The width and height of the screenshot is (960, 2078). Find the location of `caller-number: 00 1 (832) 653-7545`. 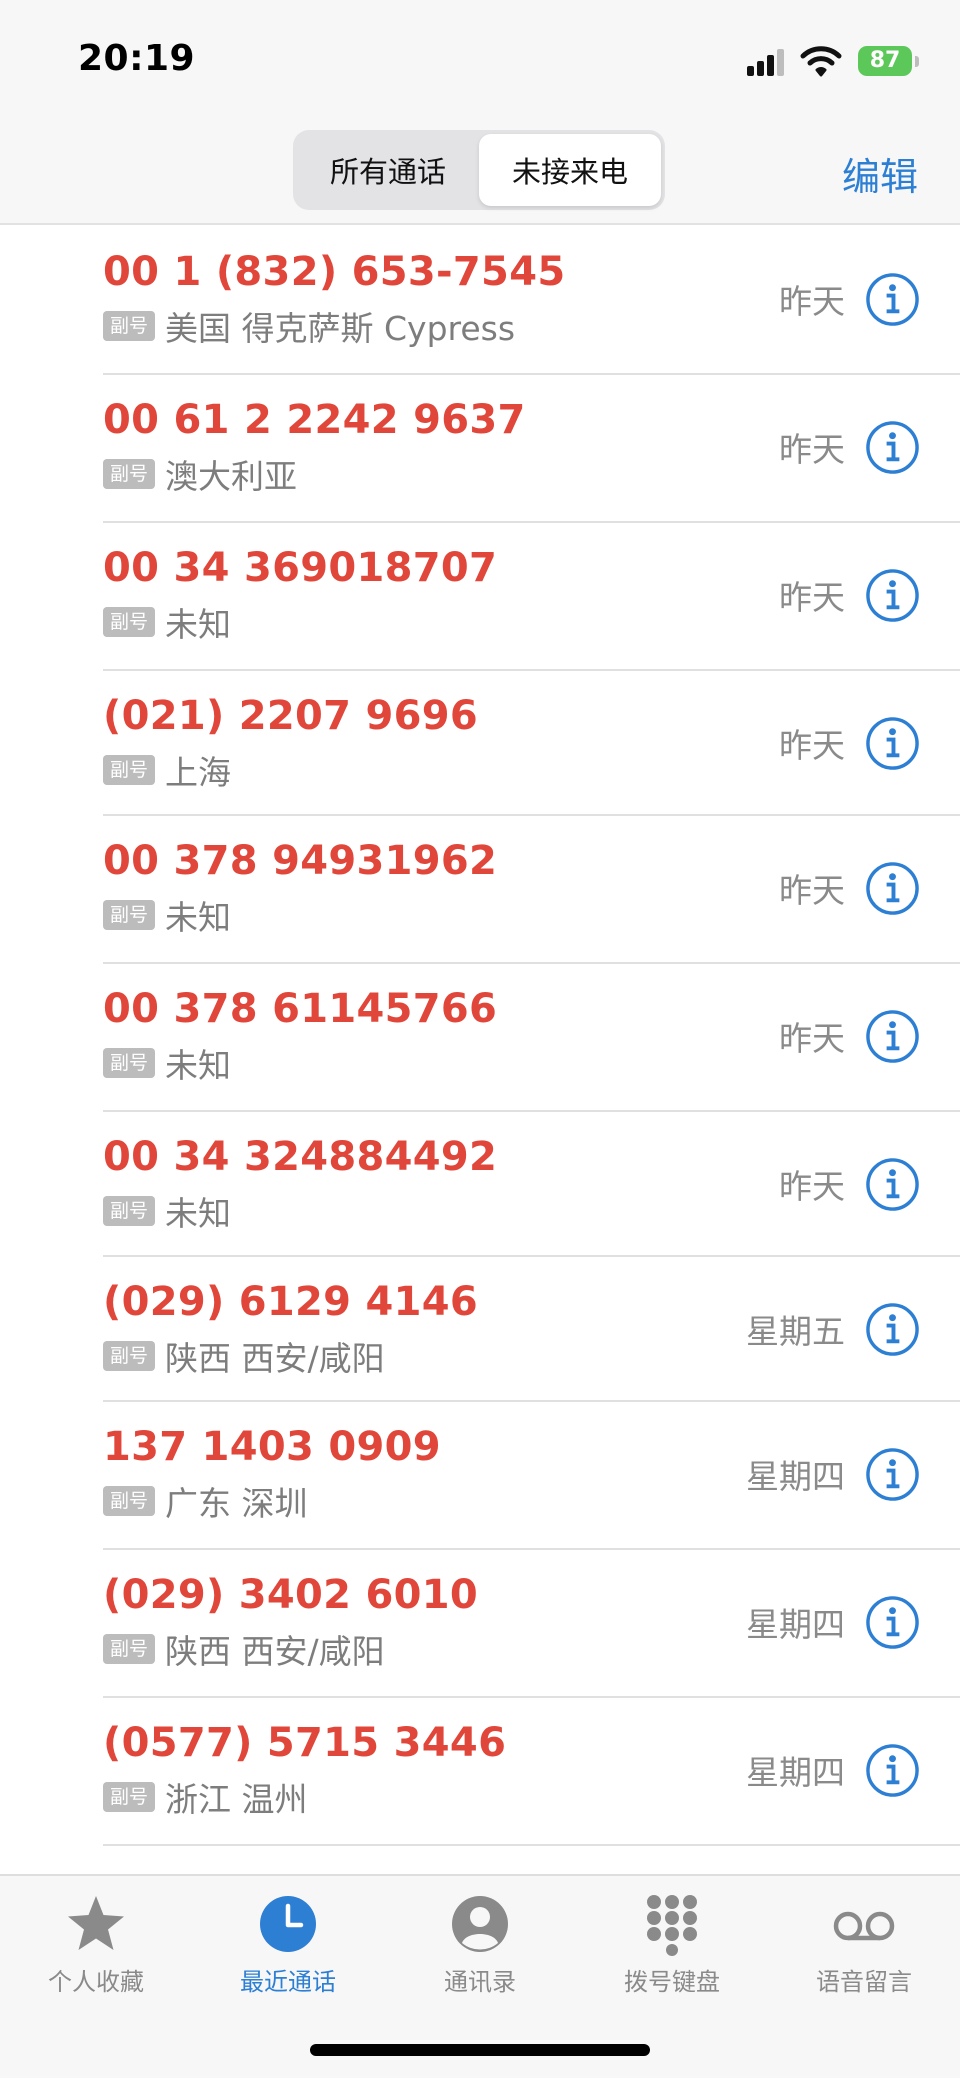

caller-number: 00 1 (832) 653-7545 is located at coordinates (334, 272).